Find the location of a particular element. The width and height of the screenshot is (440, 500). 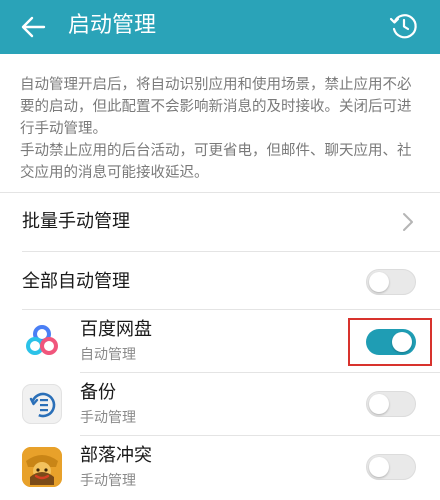

top-app-bar: 启动管理 is located at coordinates (220, 27).